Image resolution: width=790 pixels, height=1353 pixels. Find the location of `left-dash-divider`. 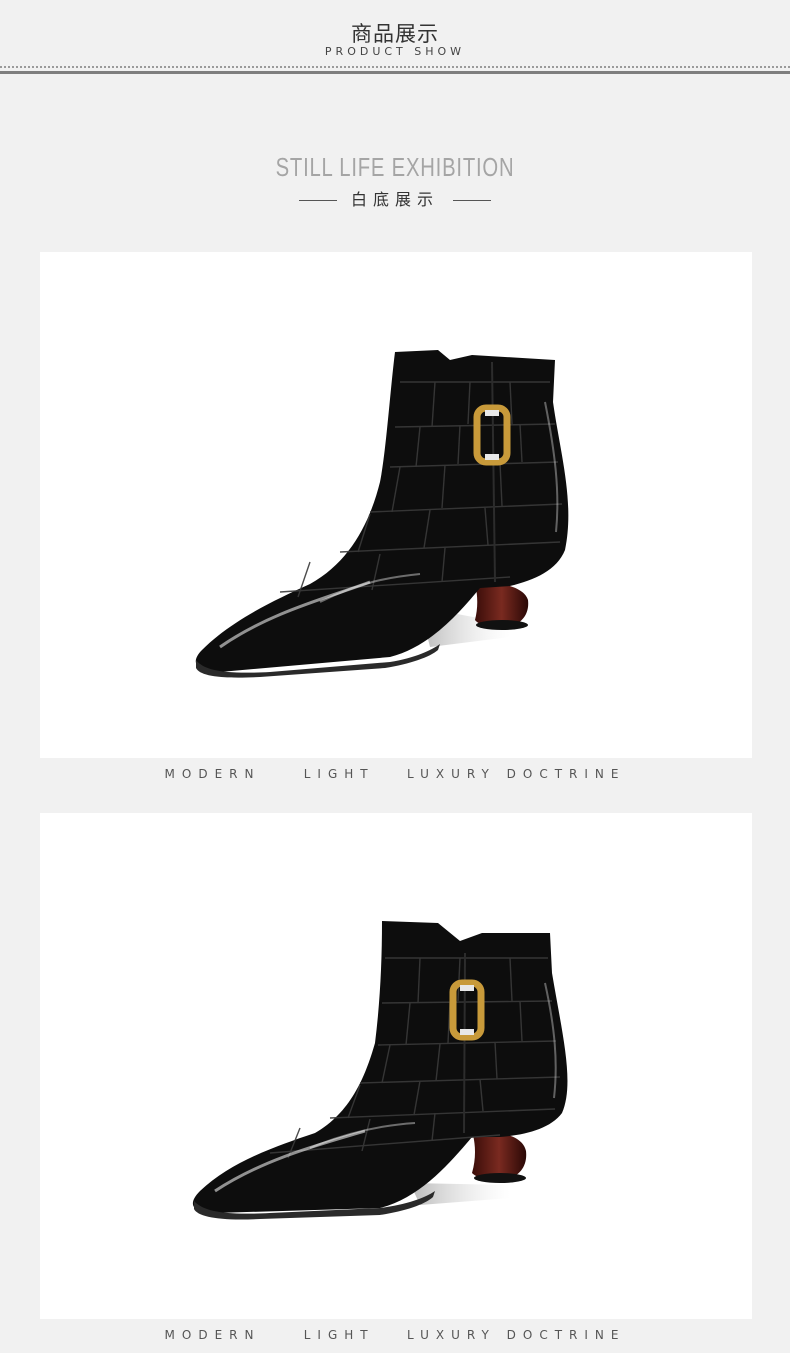

left-dash-divider is located at coordinates (317, 200).